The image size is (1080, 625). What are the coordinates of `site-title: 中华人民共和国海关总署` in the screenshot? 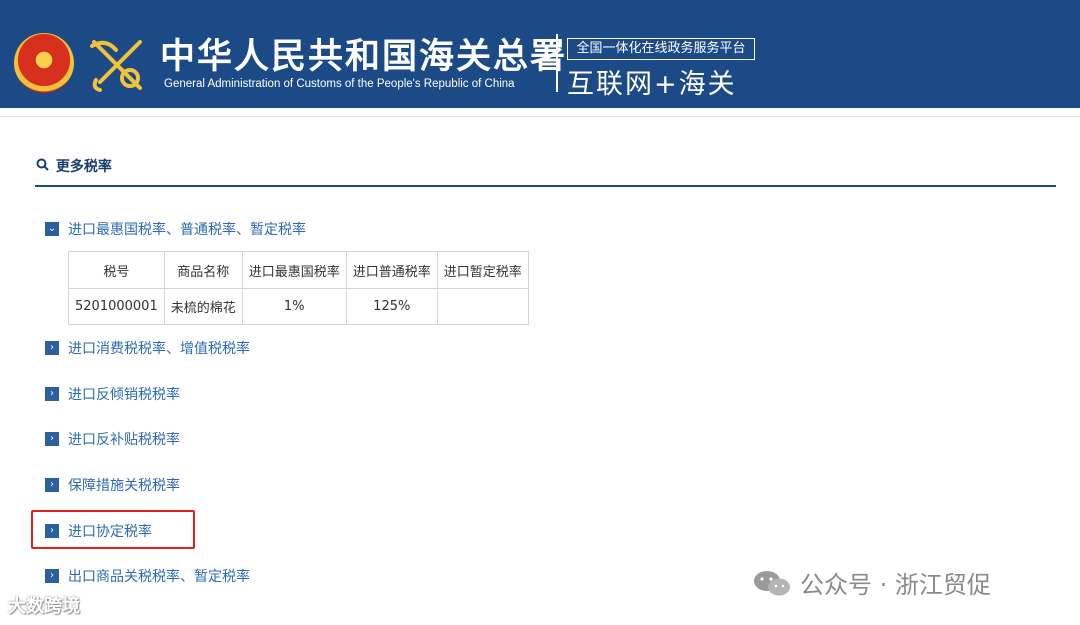 It's located at (363, 53).